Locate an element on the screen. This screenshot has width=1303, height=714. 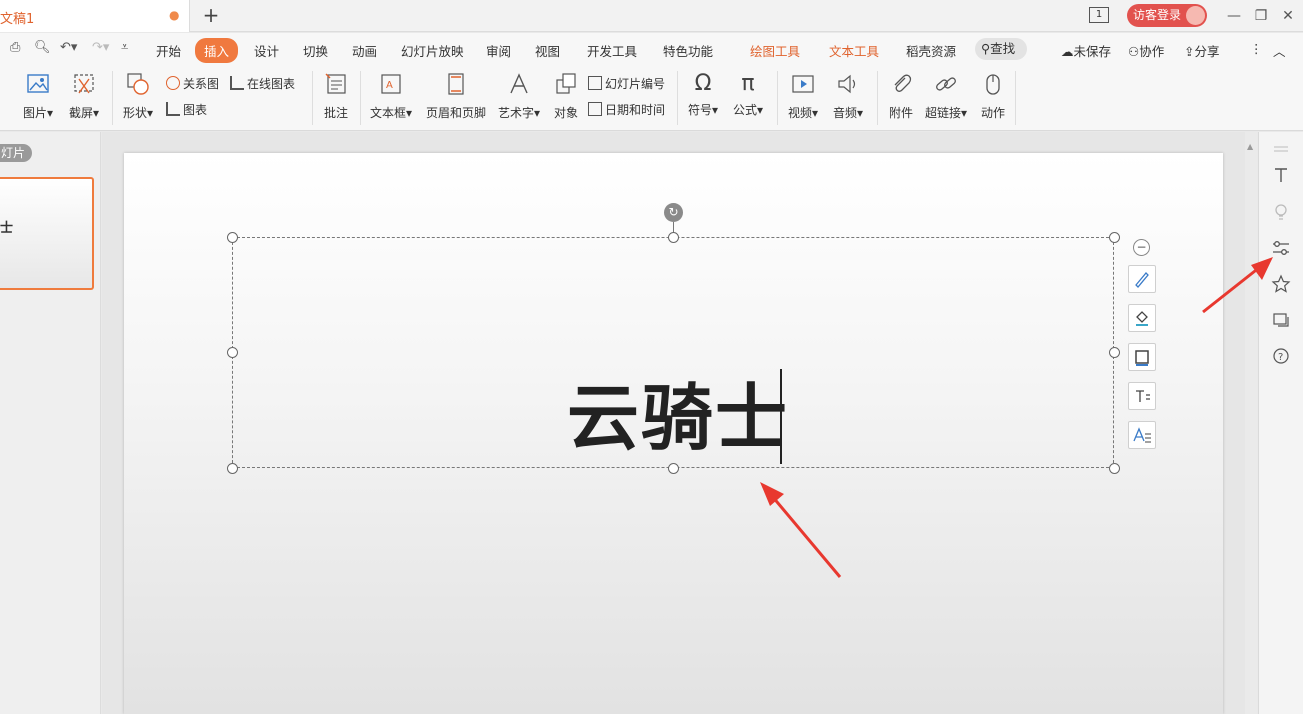
ribbon-separator is located at coordinates (677, 98).